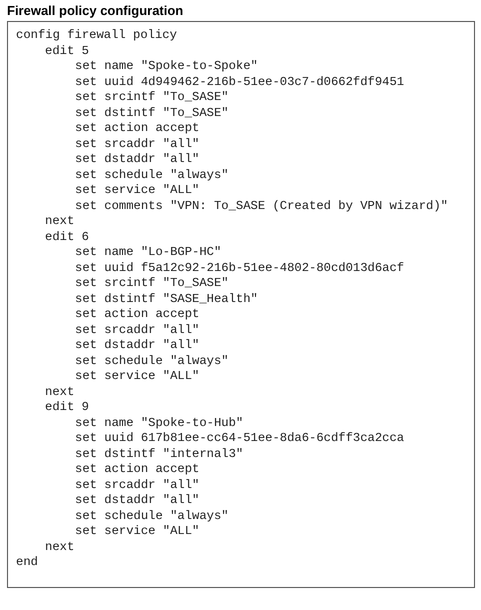 This screenshot has width=481, height=610. I want to click on code-line: edit 9, so click(67, 408).